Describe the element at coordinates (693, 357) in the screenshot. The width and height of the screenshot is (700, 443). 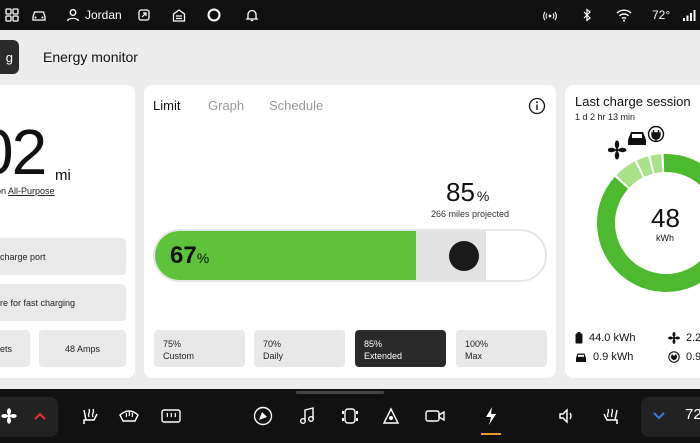
I see `accessory-energy-value: 0.9` at that location.